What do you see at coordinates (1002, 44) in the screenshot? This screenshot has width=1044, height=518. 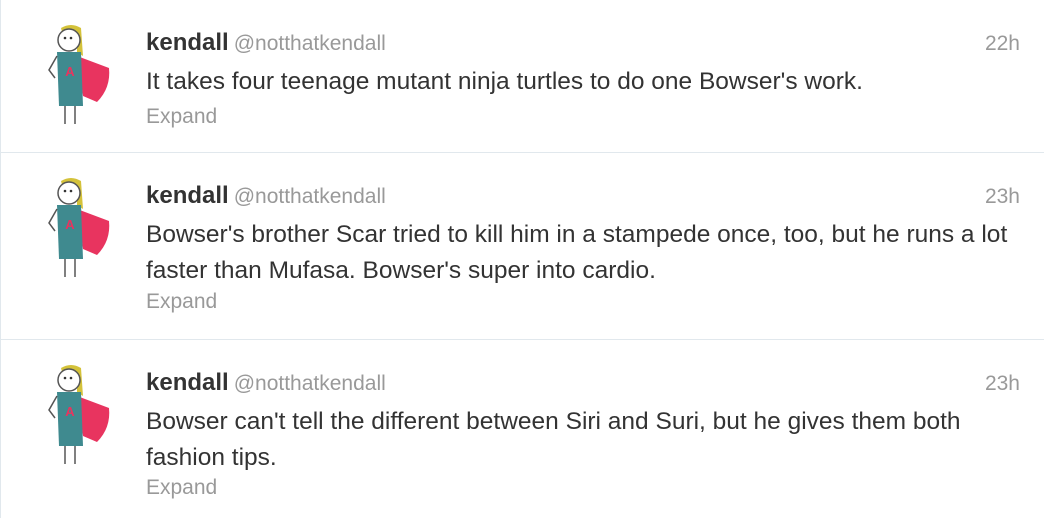 I see `timestamp: 22h` at bounding box center [1002, 44].